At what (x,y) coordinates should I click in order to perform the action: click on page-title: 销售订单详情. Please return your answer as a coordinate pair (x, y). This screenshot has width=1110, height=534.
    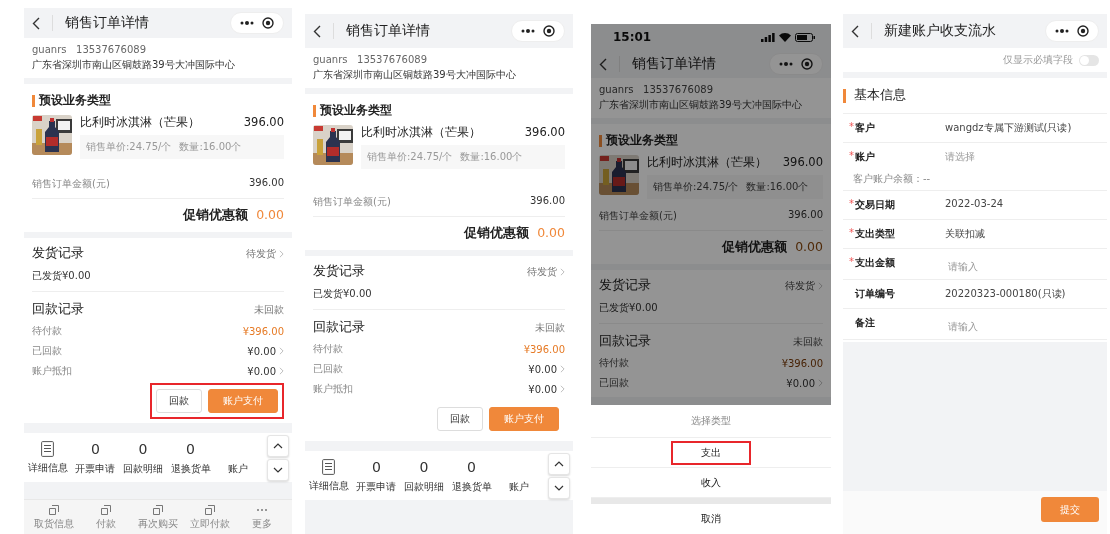
    Looking at the image, I should click on (388, 31).